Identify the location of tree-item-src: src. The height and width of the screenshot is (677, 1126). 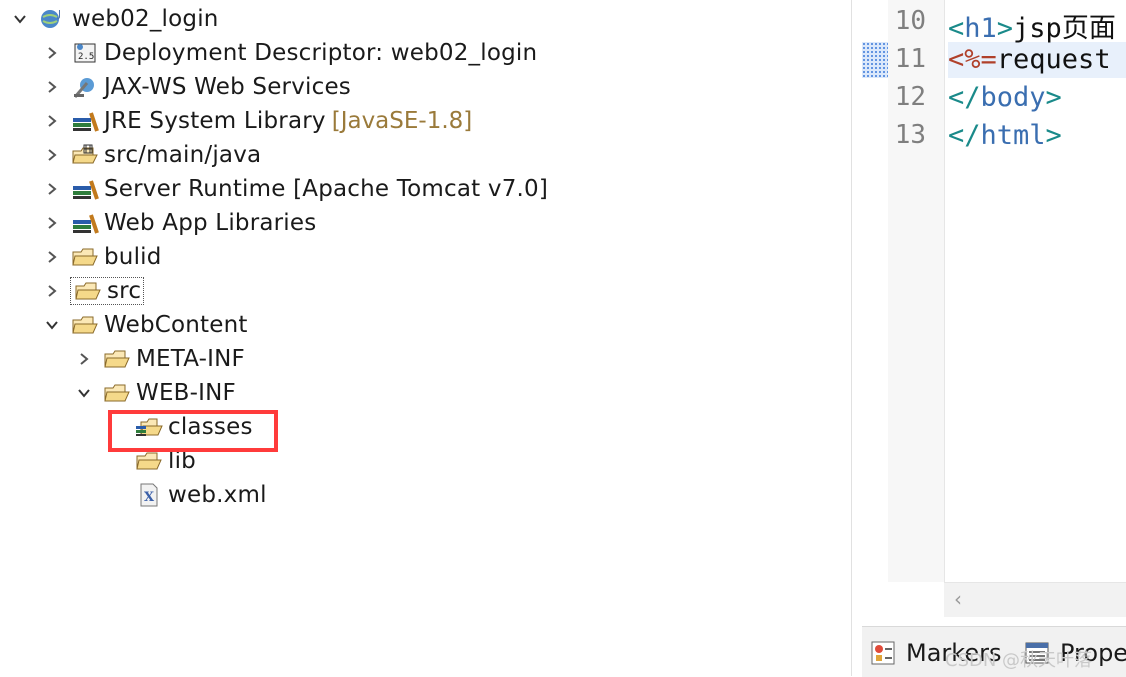
(92, 291).